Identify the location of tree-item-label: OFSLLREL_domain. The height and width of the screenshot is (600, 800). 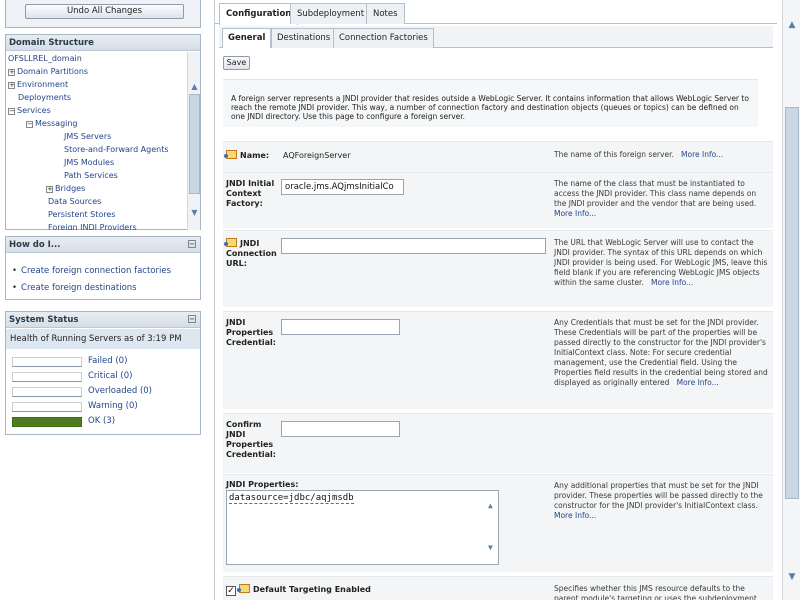
(45, 58).